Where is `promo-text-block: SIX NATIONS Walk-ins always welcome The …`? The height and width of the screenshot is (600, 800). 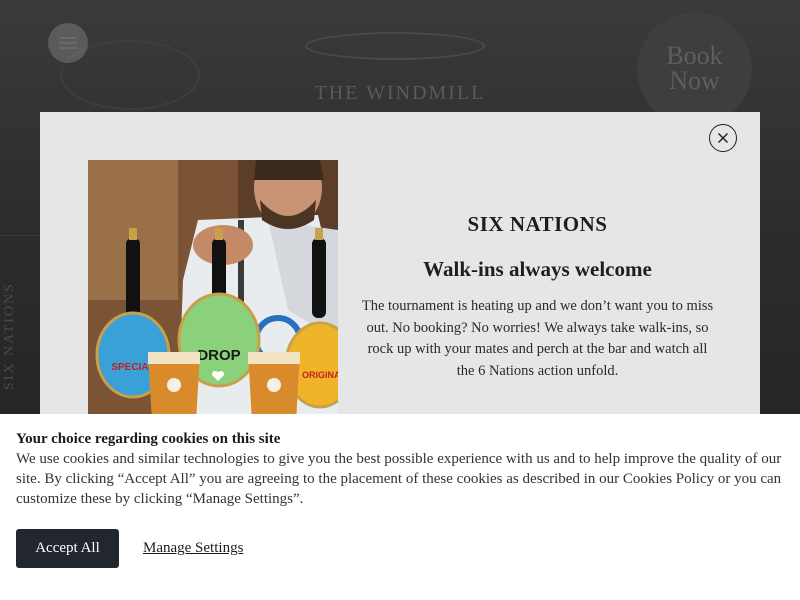 promo-text-block: SIX NATIONS Walk-ins always welcome The … is located at coordinates (537, 297).